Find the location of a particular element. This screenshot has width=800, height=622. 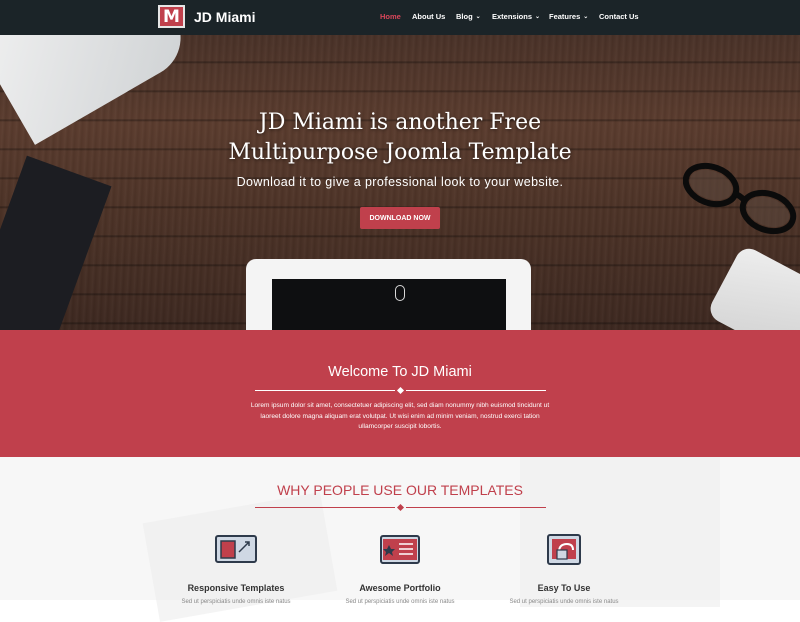

phone-image is located at coordinates (752, 286).